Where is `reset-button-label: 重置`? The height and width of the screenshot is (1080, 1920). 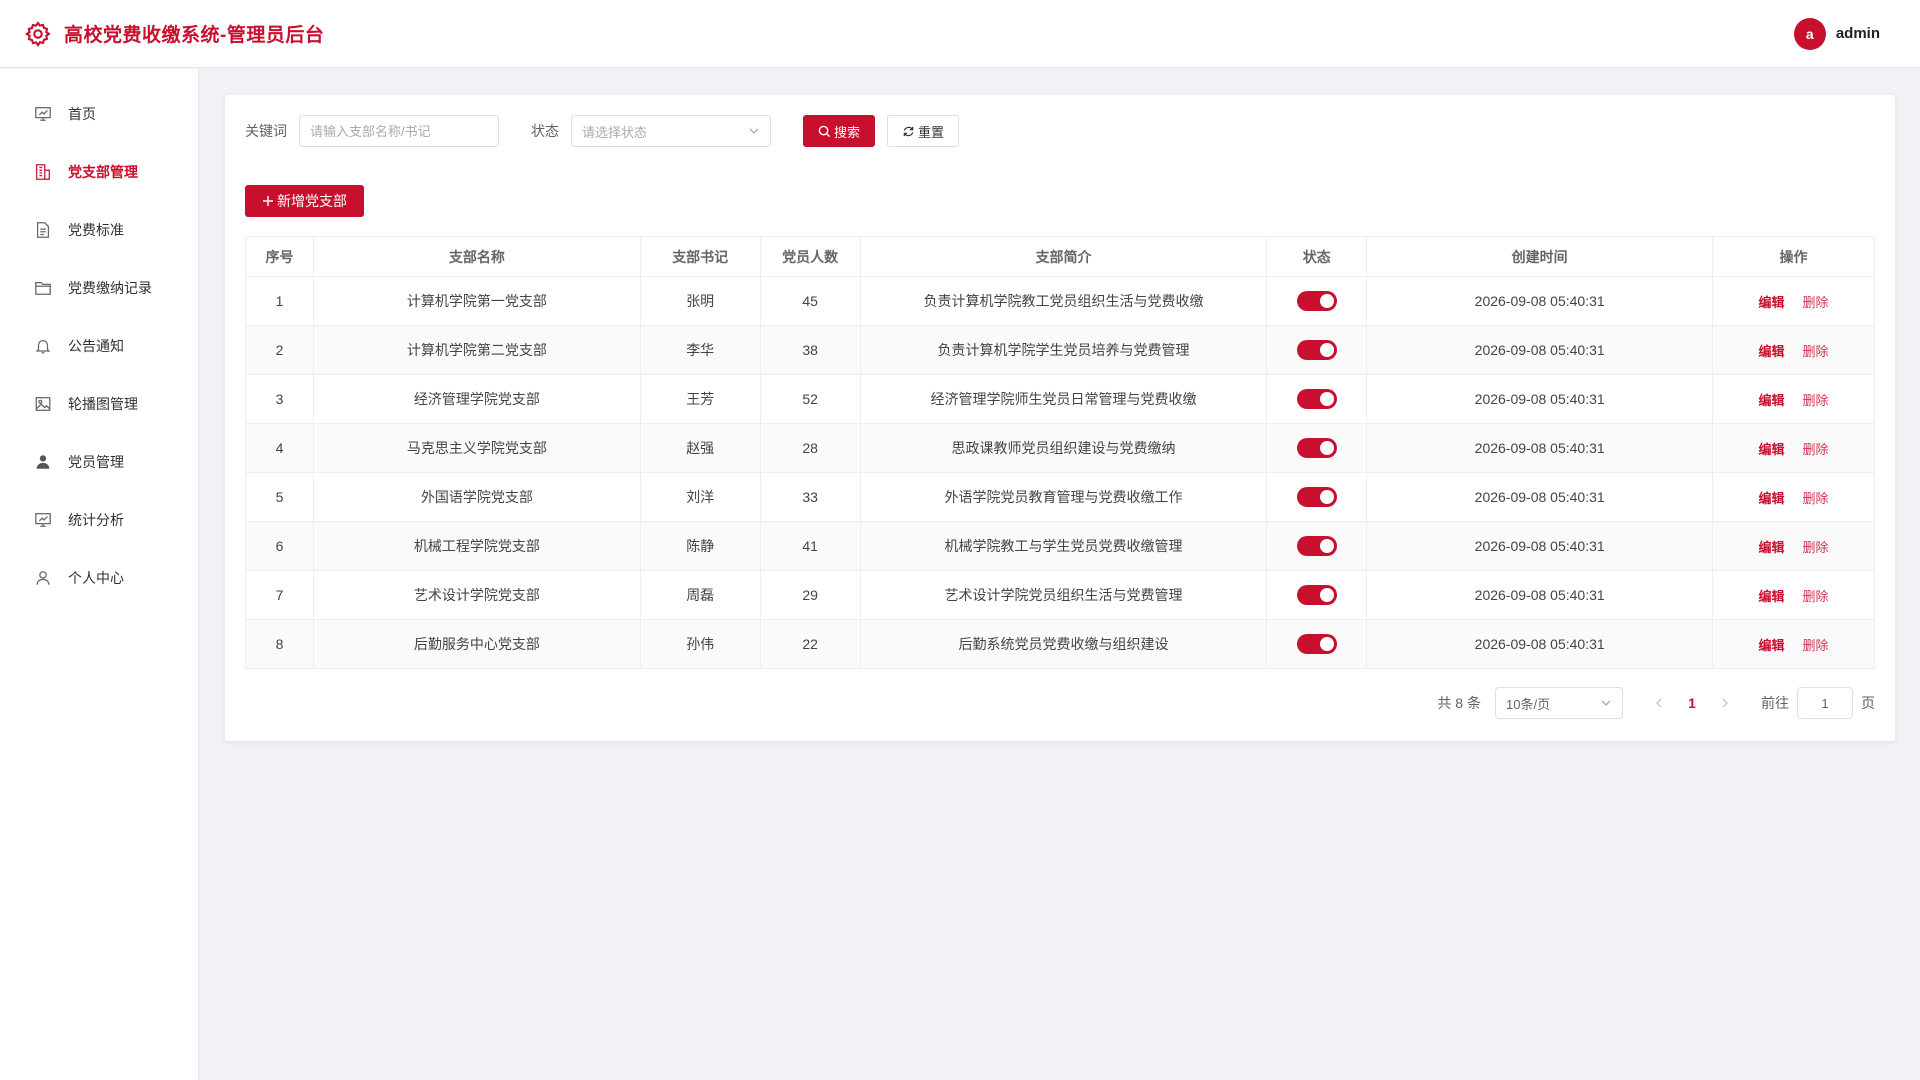 reset-button-label: 重置 is located at coordinates (931, 132).